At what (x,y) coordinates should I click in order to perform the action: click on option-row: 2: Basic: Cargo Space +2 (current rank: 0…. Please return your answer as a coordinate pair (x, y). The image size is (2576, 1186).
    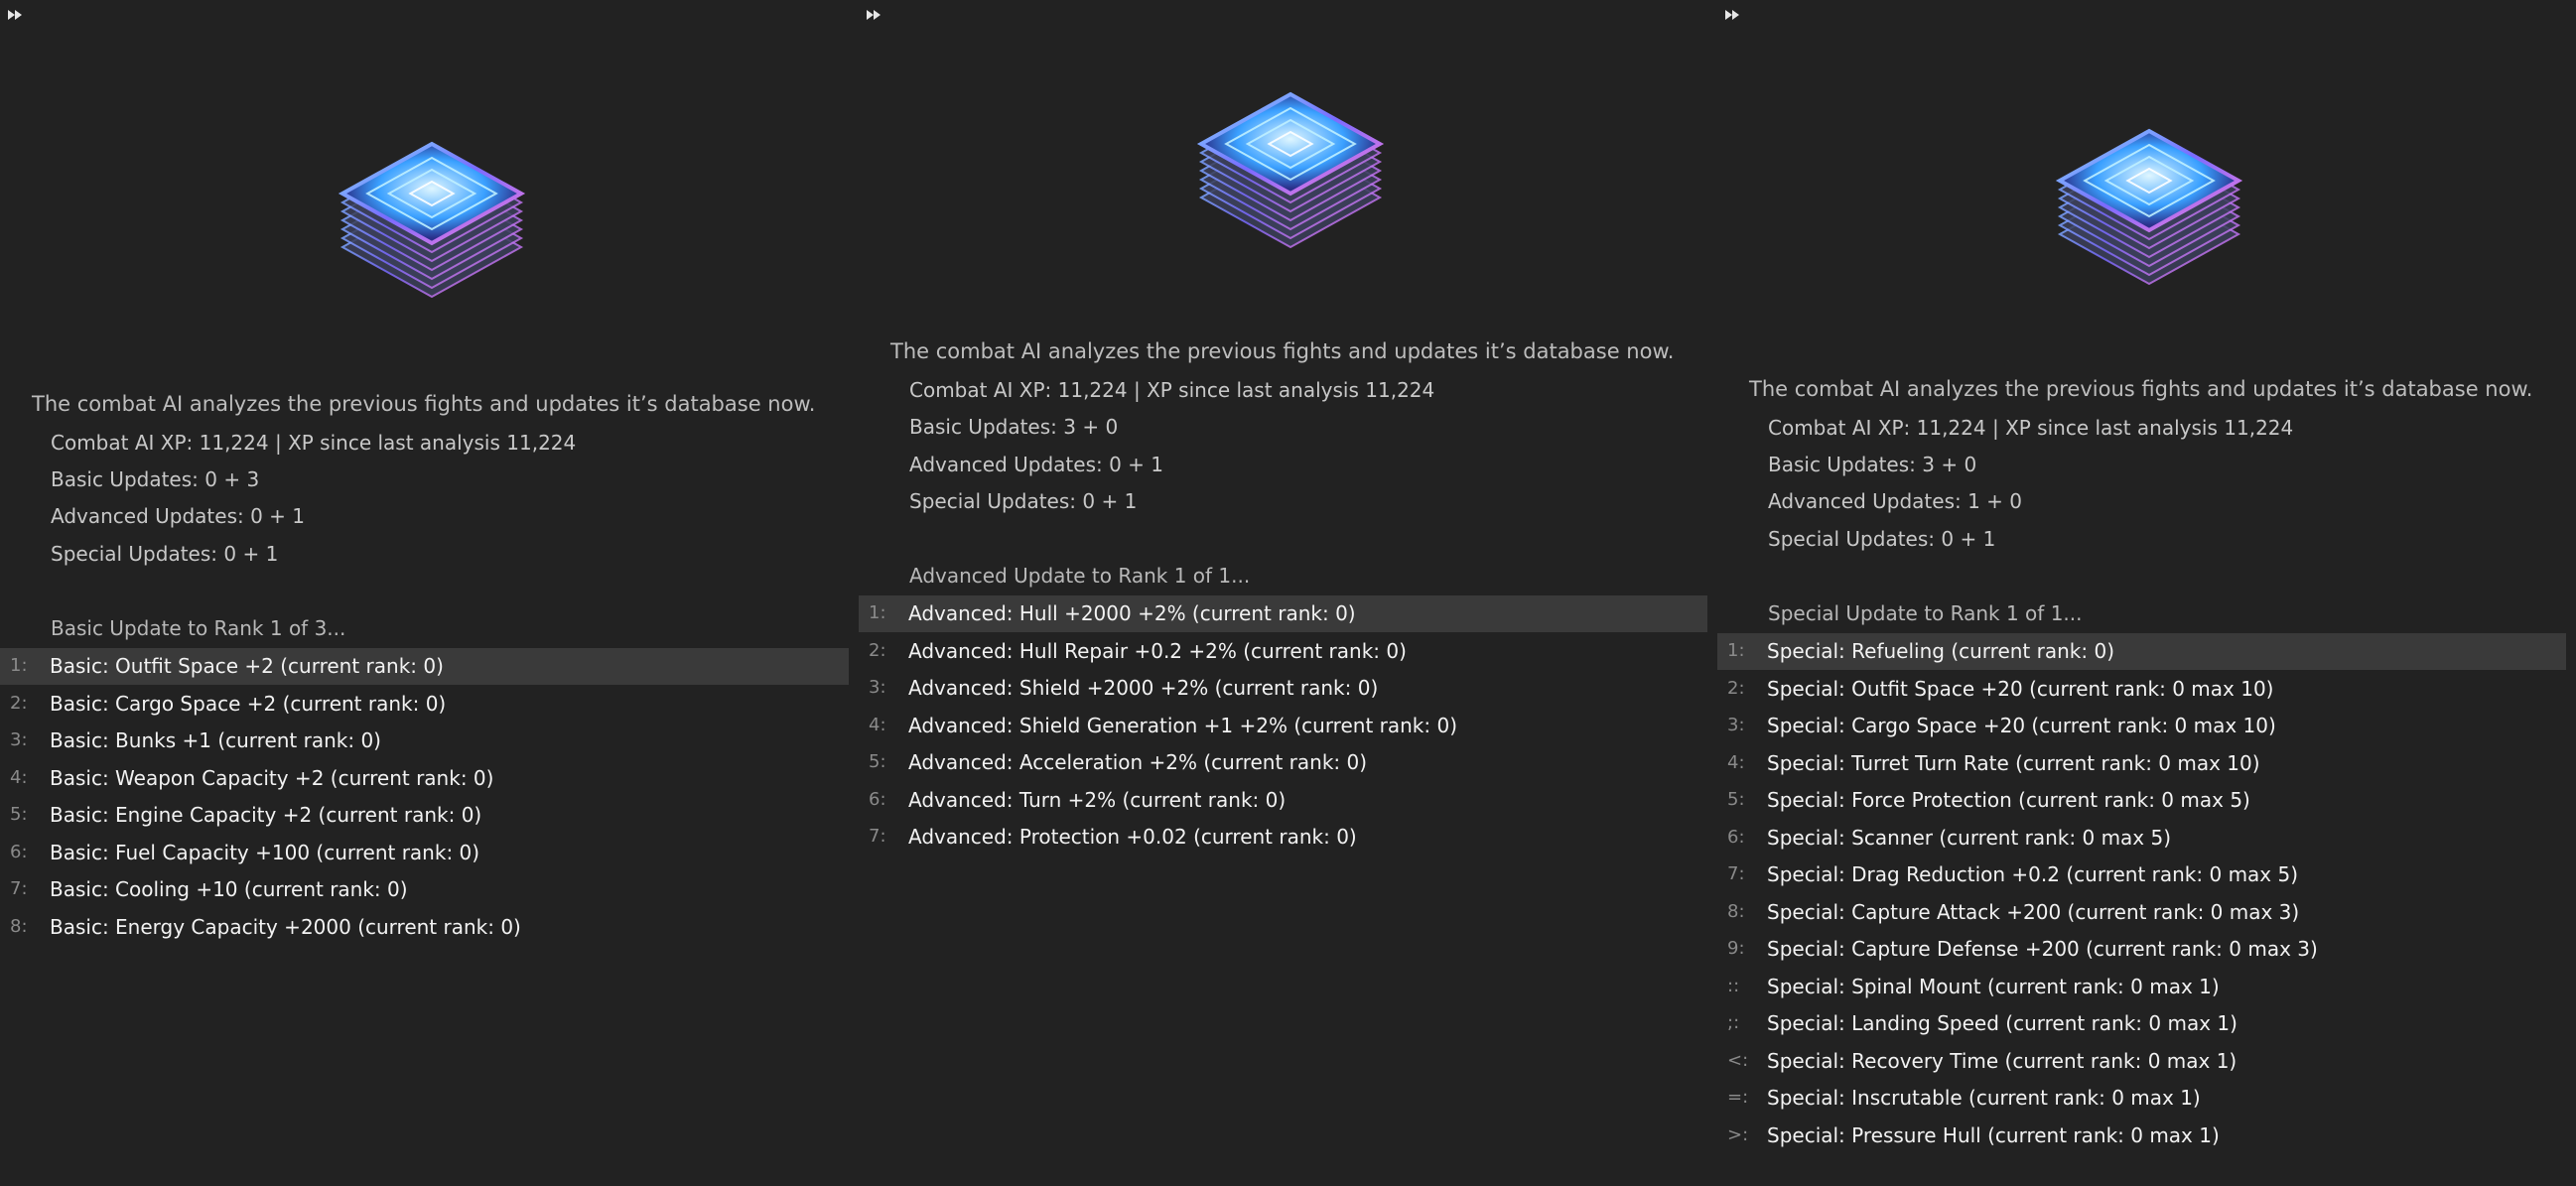
    Looking at the image, I should click on (424, 704).